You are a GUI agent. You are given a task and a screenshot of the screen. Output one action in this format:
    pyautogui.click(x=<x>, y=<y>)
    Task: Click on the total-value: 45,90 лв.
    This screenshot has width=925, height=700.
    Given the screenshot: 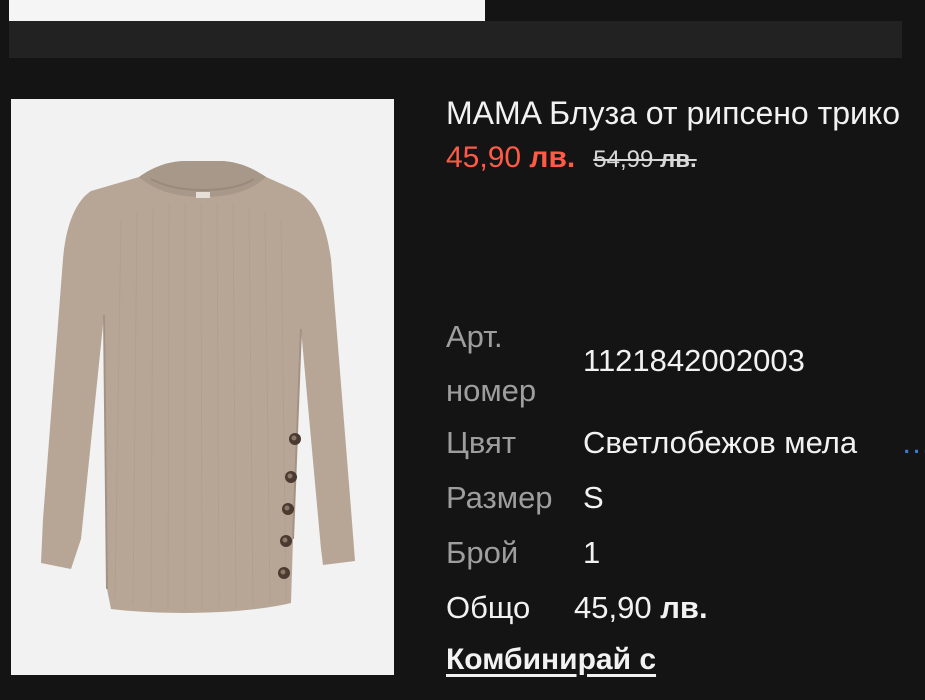 What is the action you would take?
    pyautogui.click(x=641, y=607)
    